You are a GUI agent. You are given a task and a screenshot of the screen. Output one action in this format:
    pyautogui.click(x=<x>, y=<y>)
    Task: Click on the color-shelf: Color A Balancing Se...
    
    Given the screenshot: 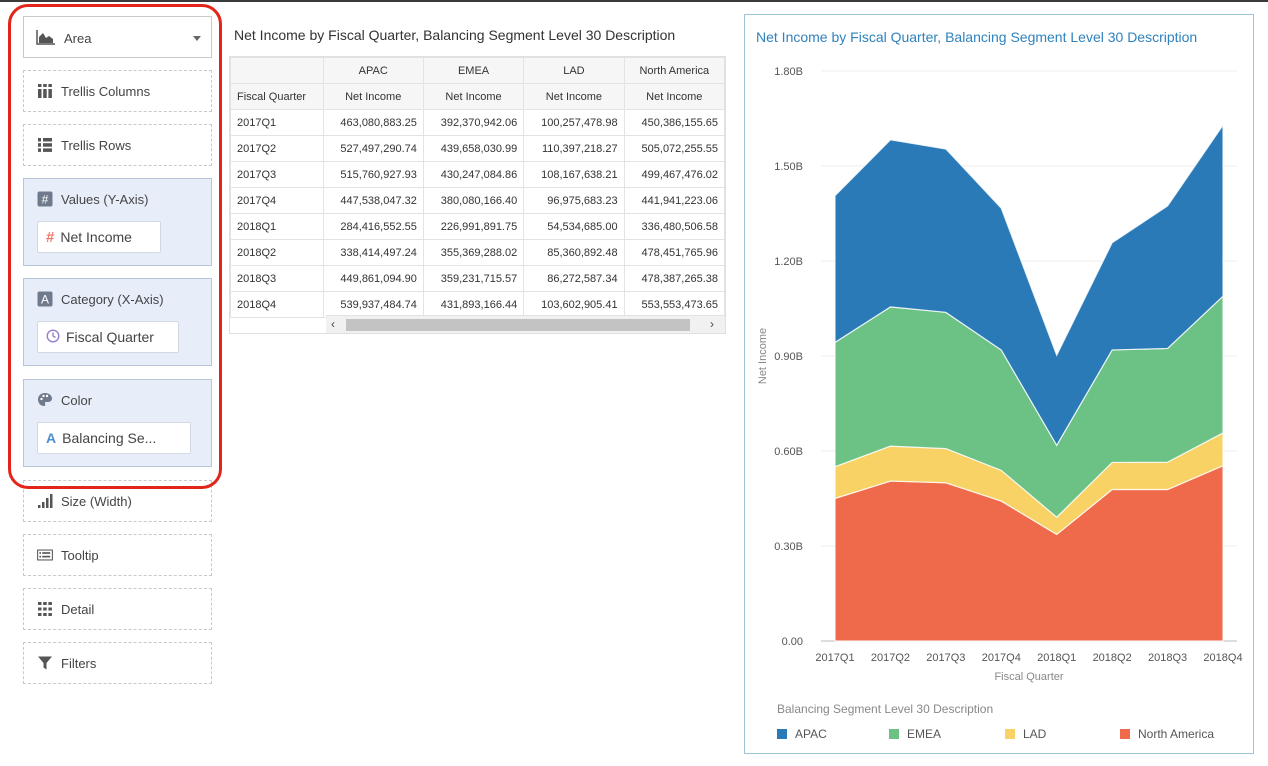 What is the action you would take?
    pyautogui.click(x=117, y=423)
    